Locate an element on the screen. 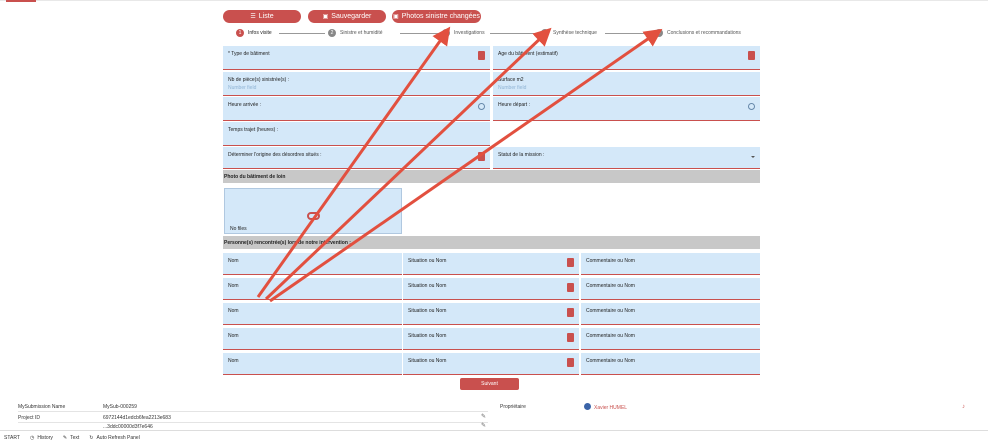  age-batiment-field: Age du bâtiment (estimatif) is located at coordinates (626, 58).